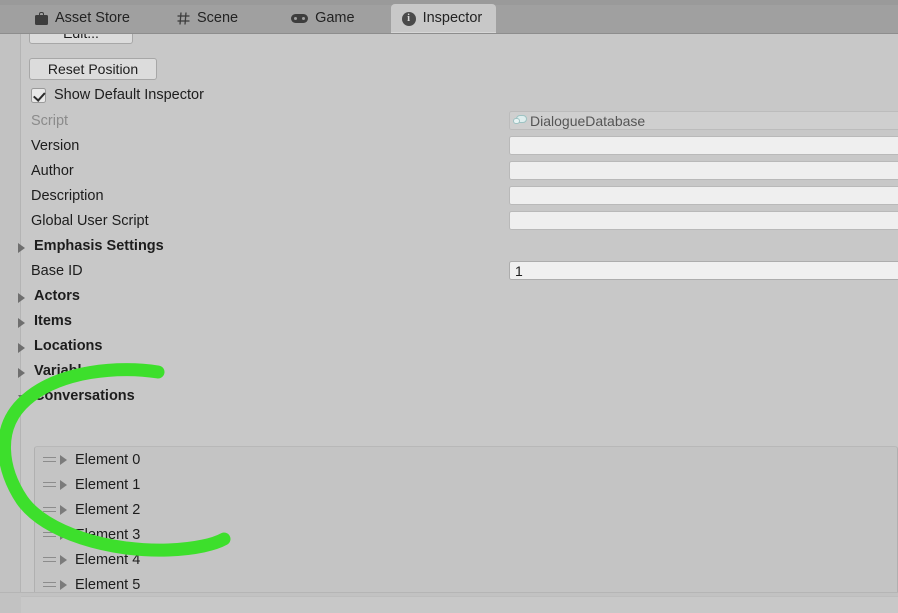  What do you see at coordinates (92, 18) in the screenshot?
I see `tab-asset-store-label: Asset Store` at bounding box center [92, 18].